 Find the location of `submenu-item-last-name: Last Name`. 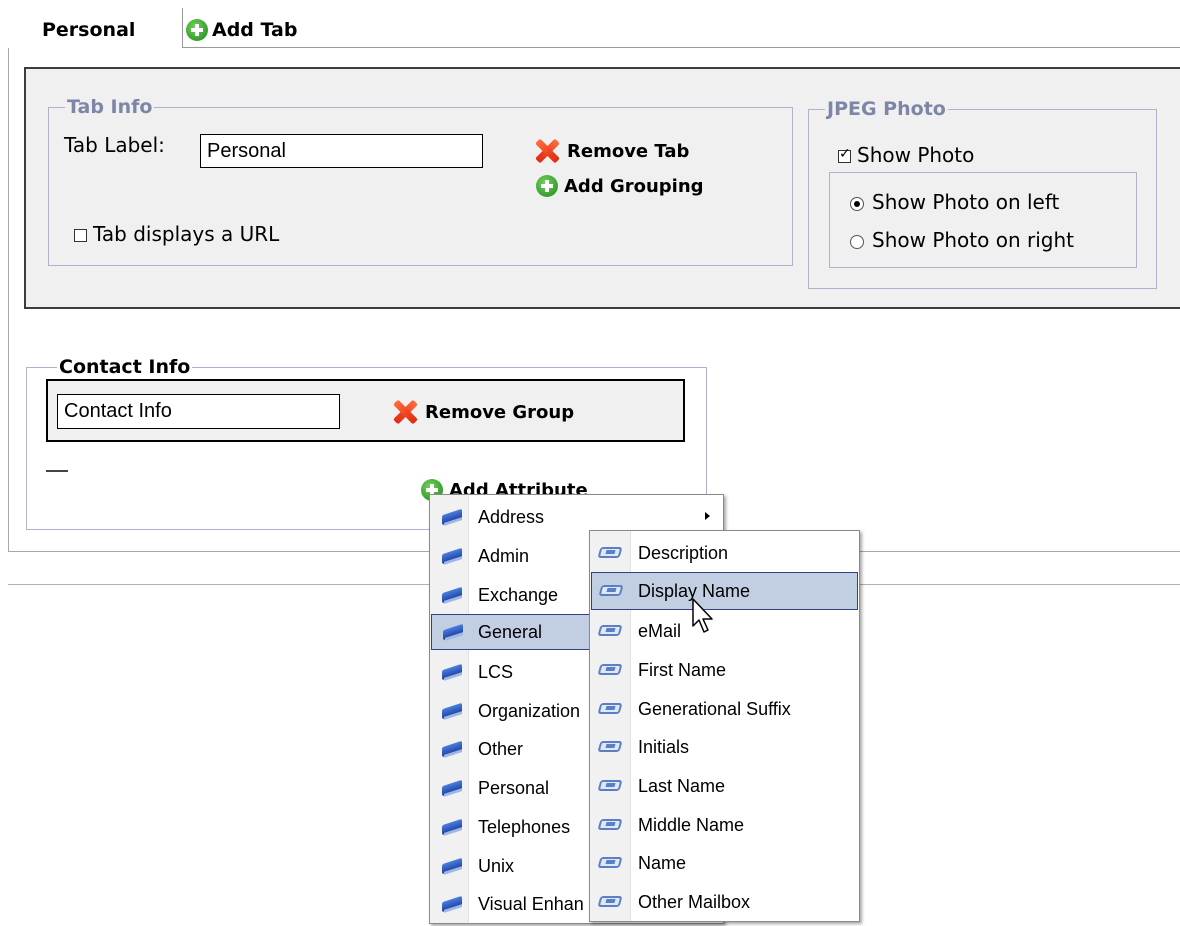

submenu-item-last-name: Last Name is located at coordinates (724, 786).